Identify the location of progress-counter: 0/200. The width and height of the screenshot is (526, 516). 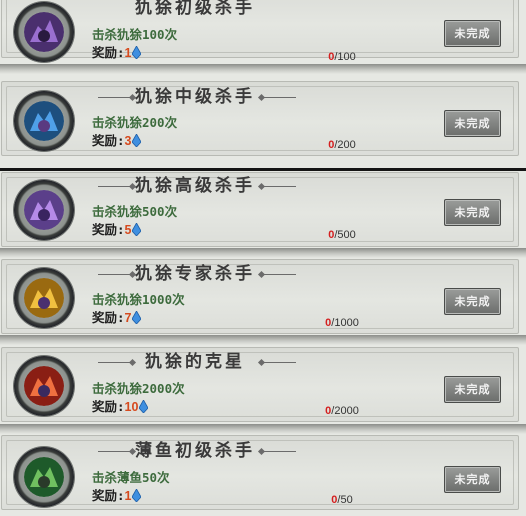
(342, 145).